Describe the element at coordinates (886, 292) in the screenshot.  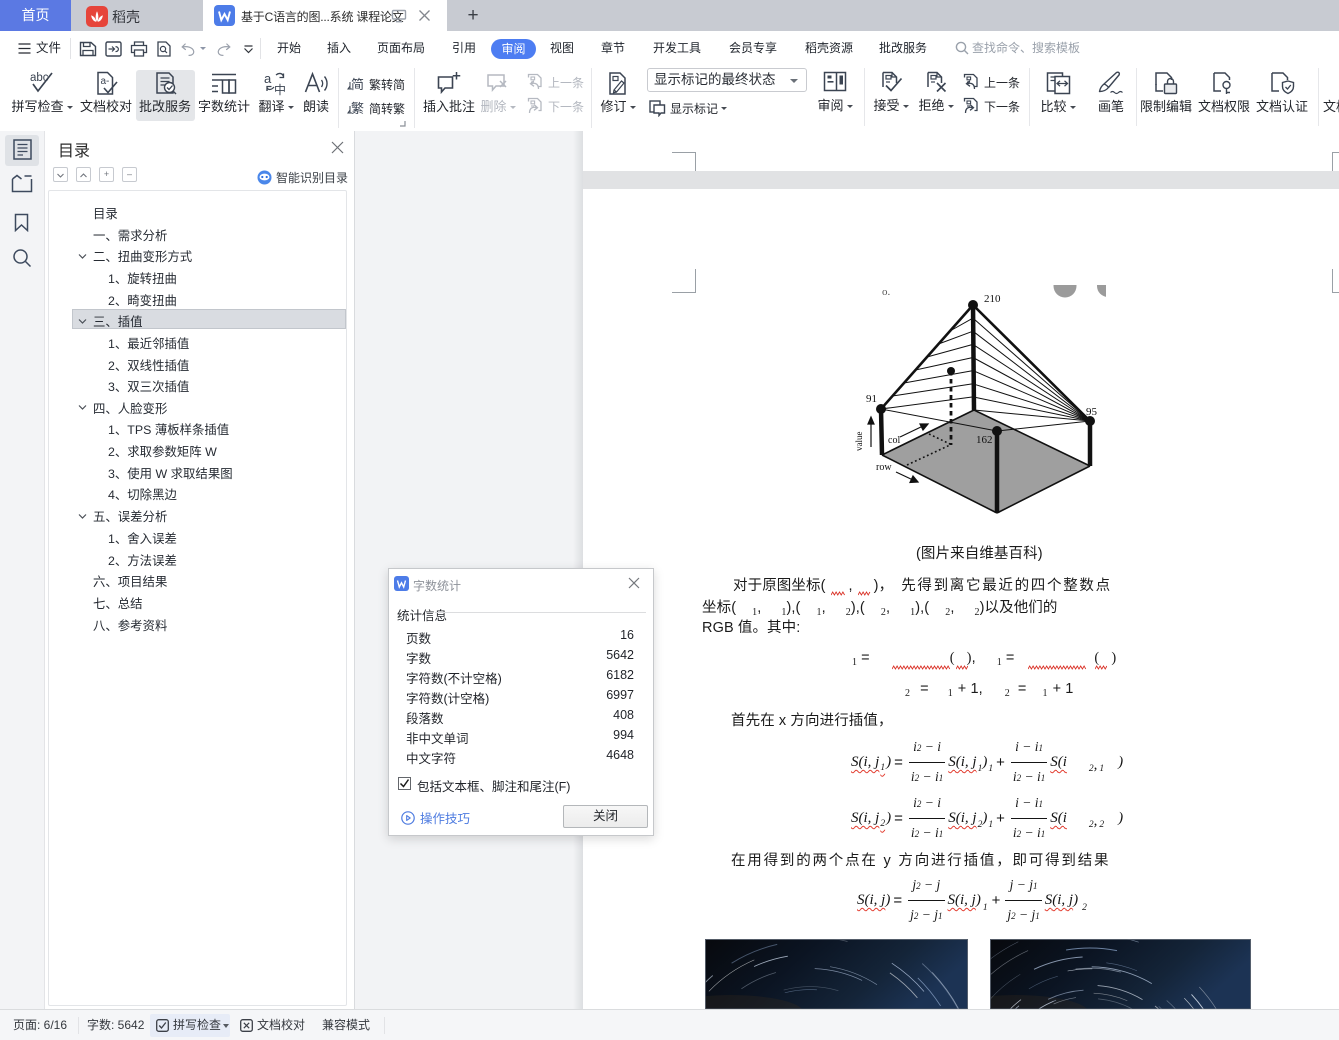
I see `svg-text: o.` at that location.